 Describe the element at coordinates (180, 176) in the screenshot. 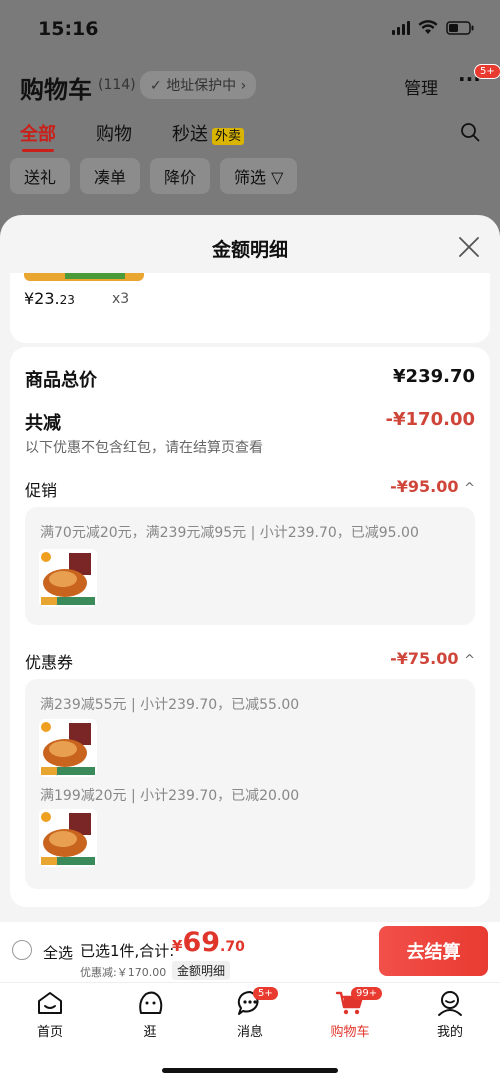

I see `filter-price-drop: 降价` at that location.